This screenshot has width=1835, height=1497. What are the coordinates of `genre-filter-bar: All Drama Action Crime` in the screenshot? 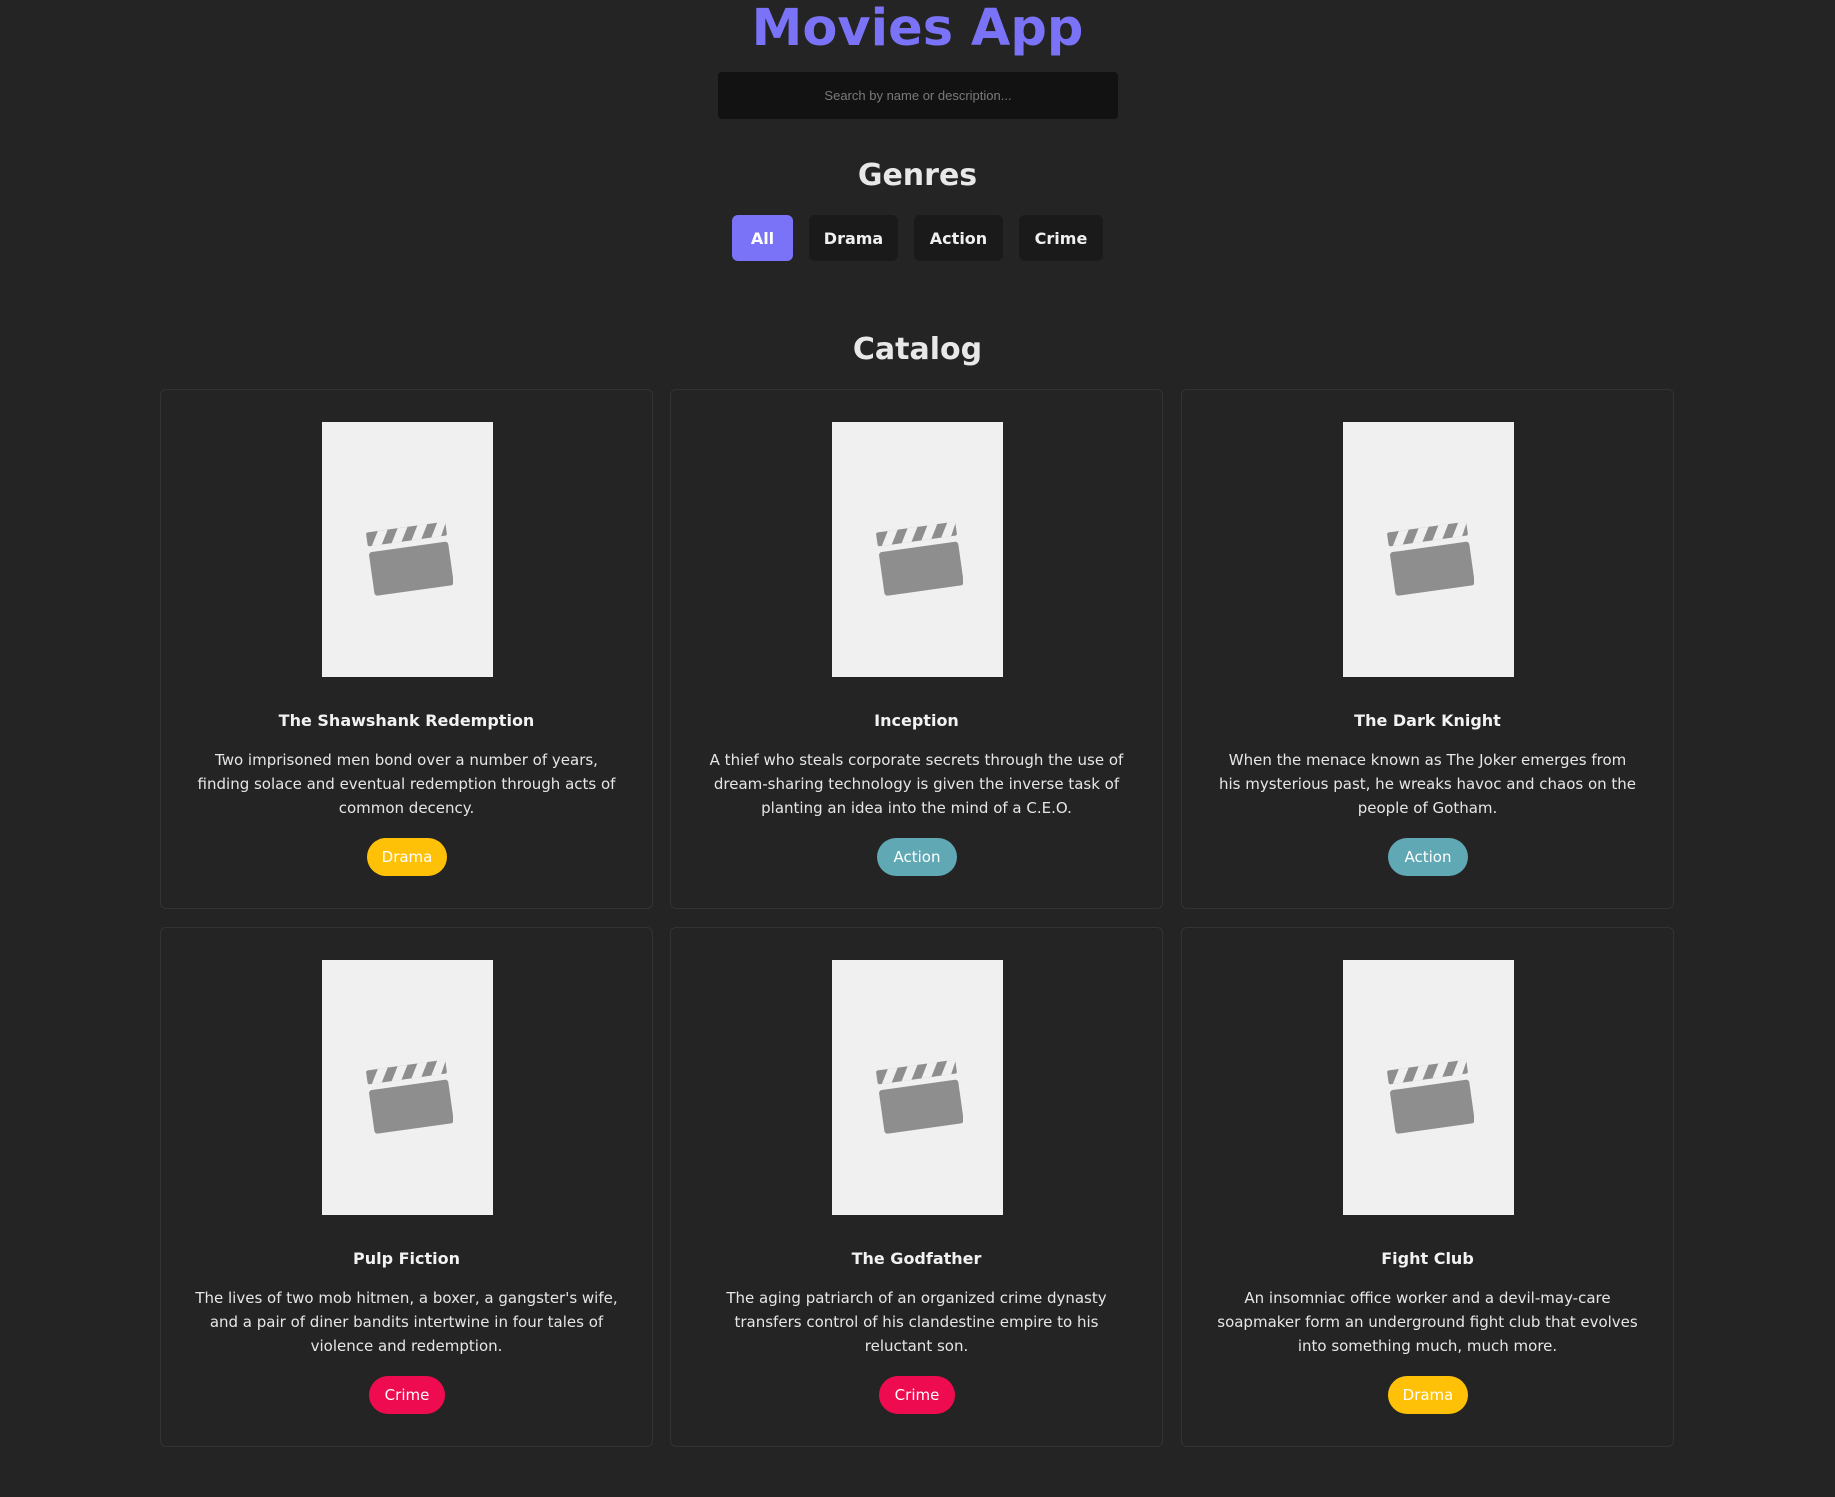 It's located at (917, 238).